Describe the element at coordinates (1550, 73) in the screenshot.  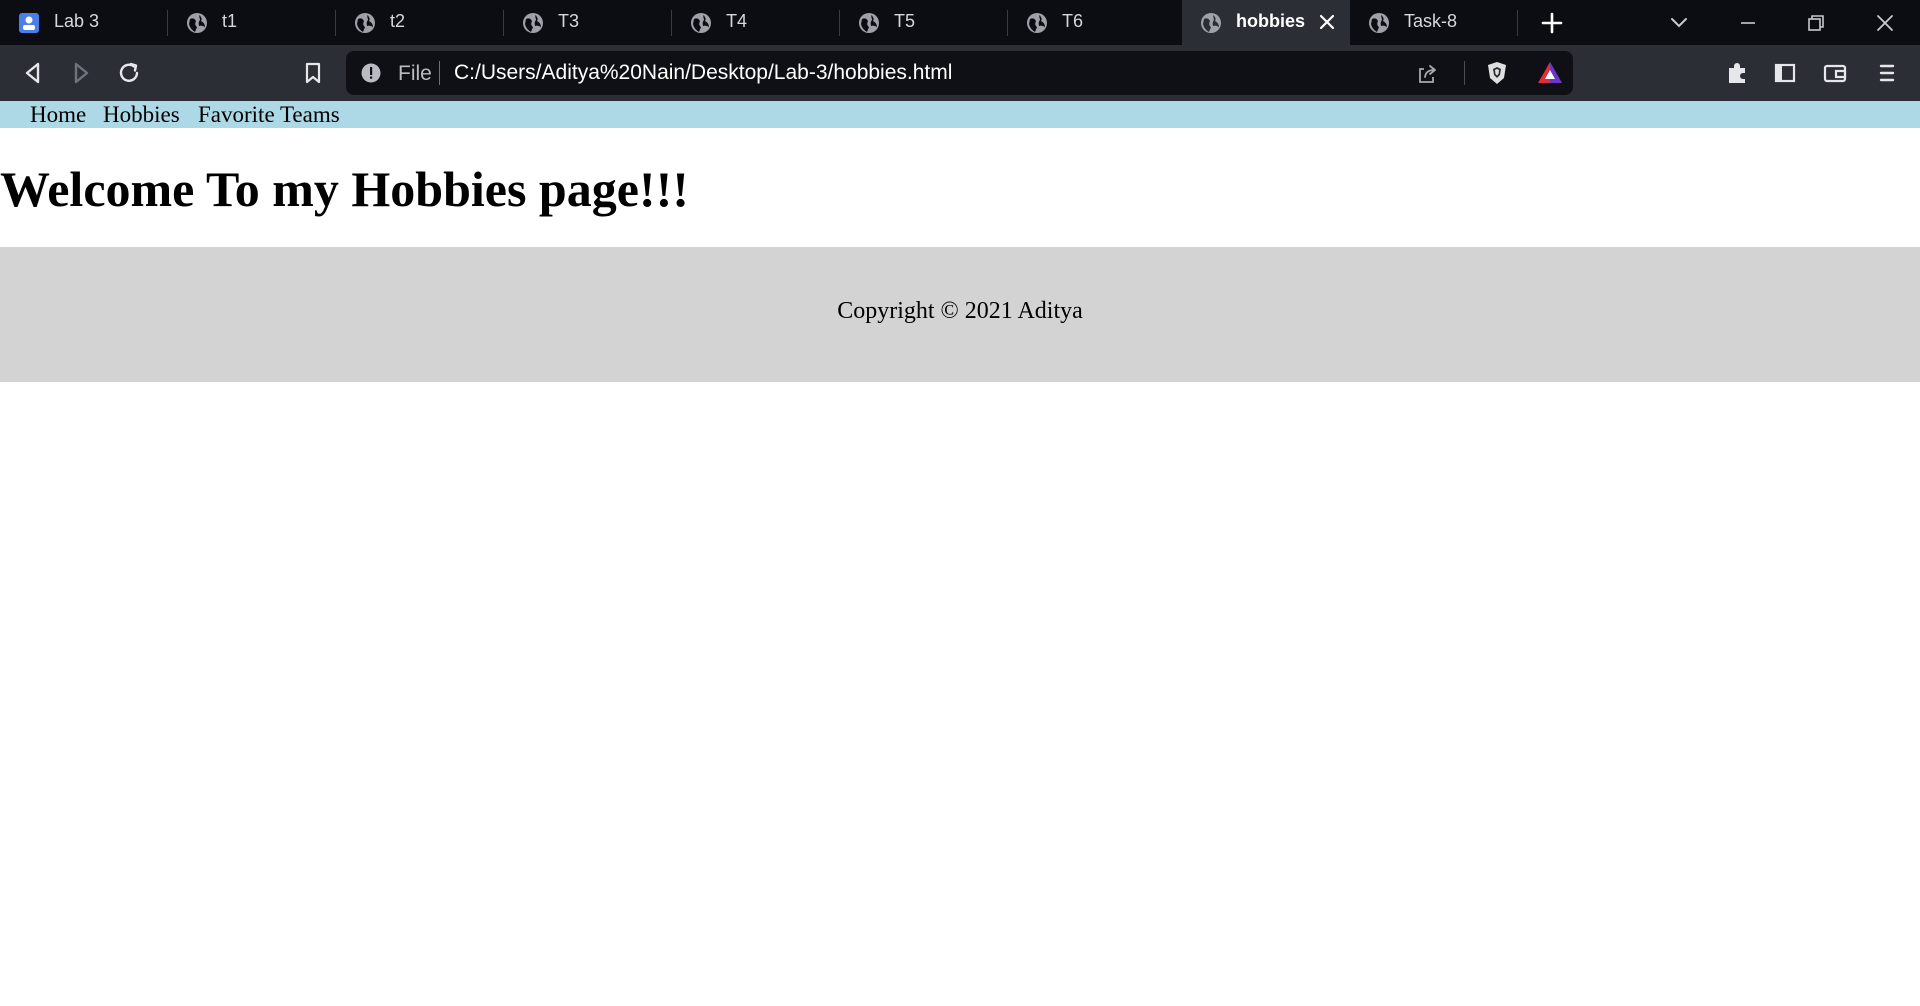
I see `brave-rewards-triangle-icon` at that location.